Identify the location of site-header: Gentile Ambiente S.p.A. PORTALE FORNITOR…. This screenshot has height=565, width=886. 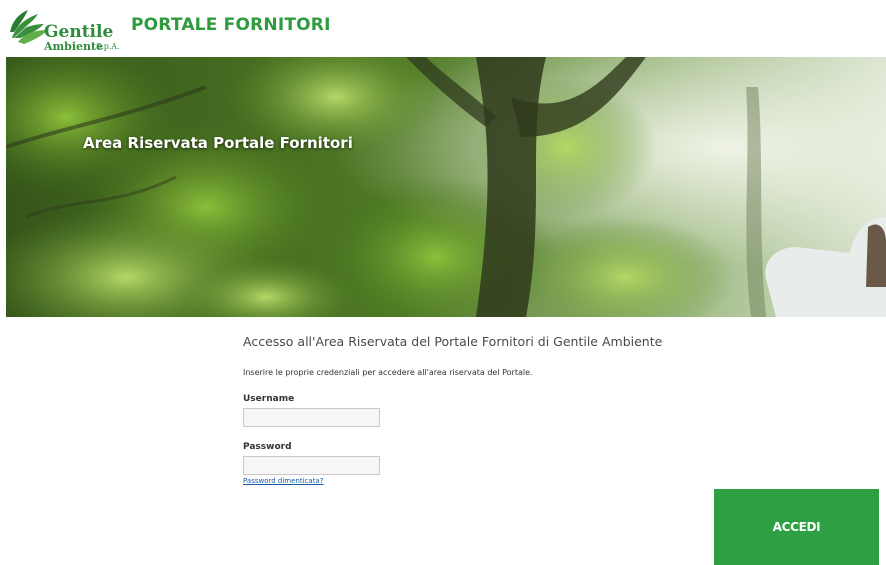
(443, 28).